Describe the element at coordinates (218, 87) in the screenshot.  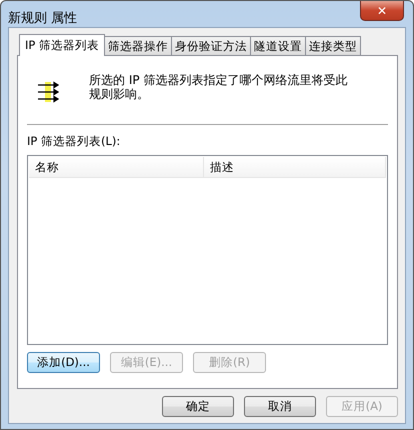
I see `description-text: 所选的 IP 筛选器列表指定了哪个网络流里将受此规则影响。` at that location.